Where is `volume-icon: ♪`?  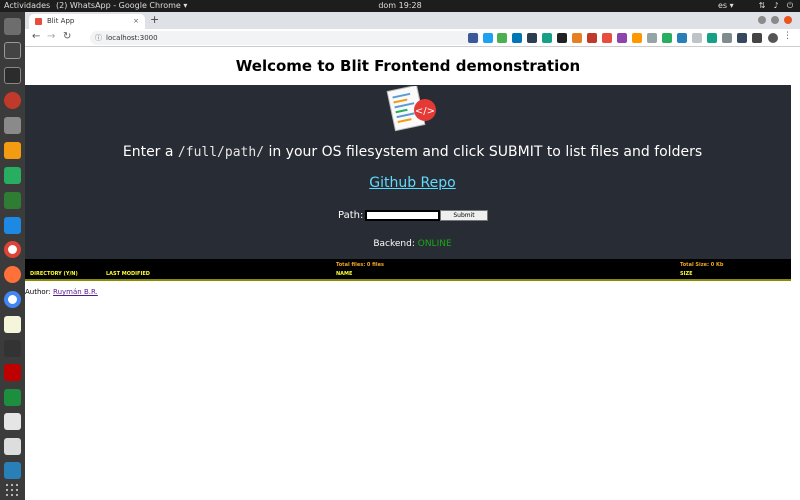
volume-icon: ♪ is located at coordinates (776, 6).